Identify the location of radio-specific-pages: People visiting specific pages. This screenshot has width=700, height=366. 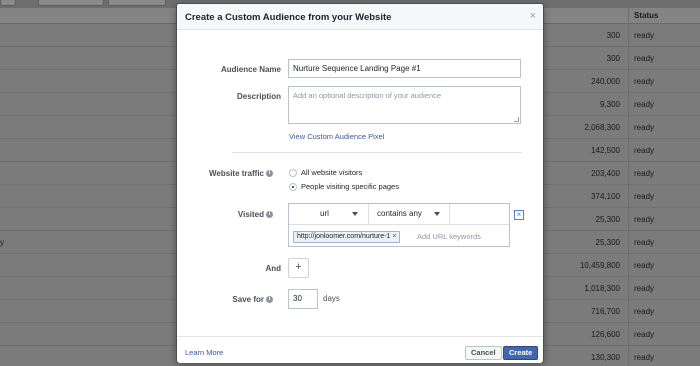
(344, 187).